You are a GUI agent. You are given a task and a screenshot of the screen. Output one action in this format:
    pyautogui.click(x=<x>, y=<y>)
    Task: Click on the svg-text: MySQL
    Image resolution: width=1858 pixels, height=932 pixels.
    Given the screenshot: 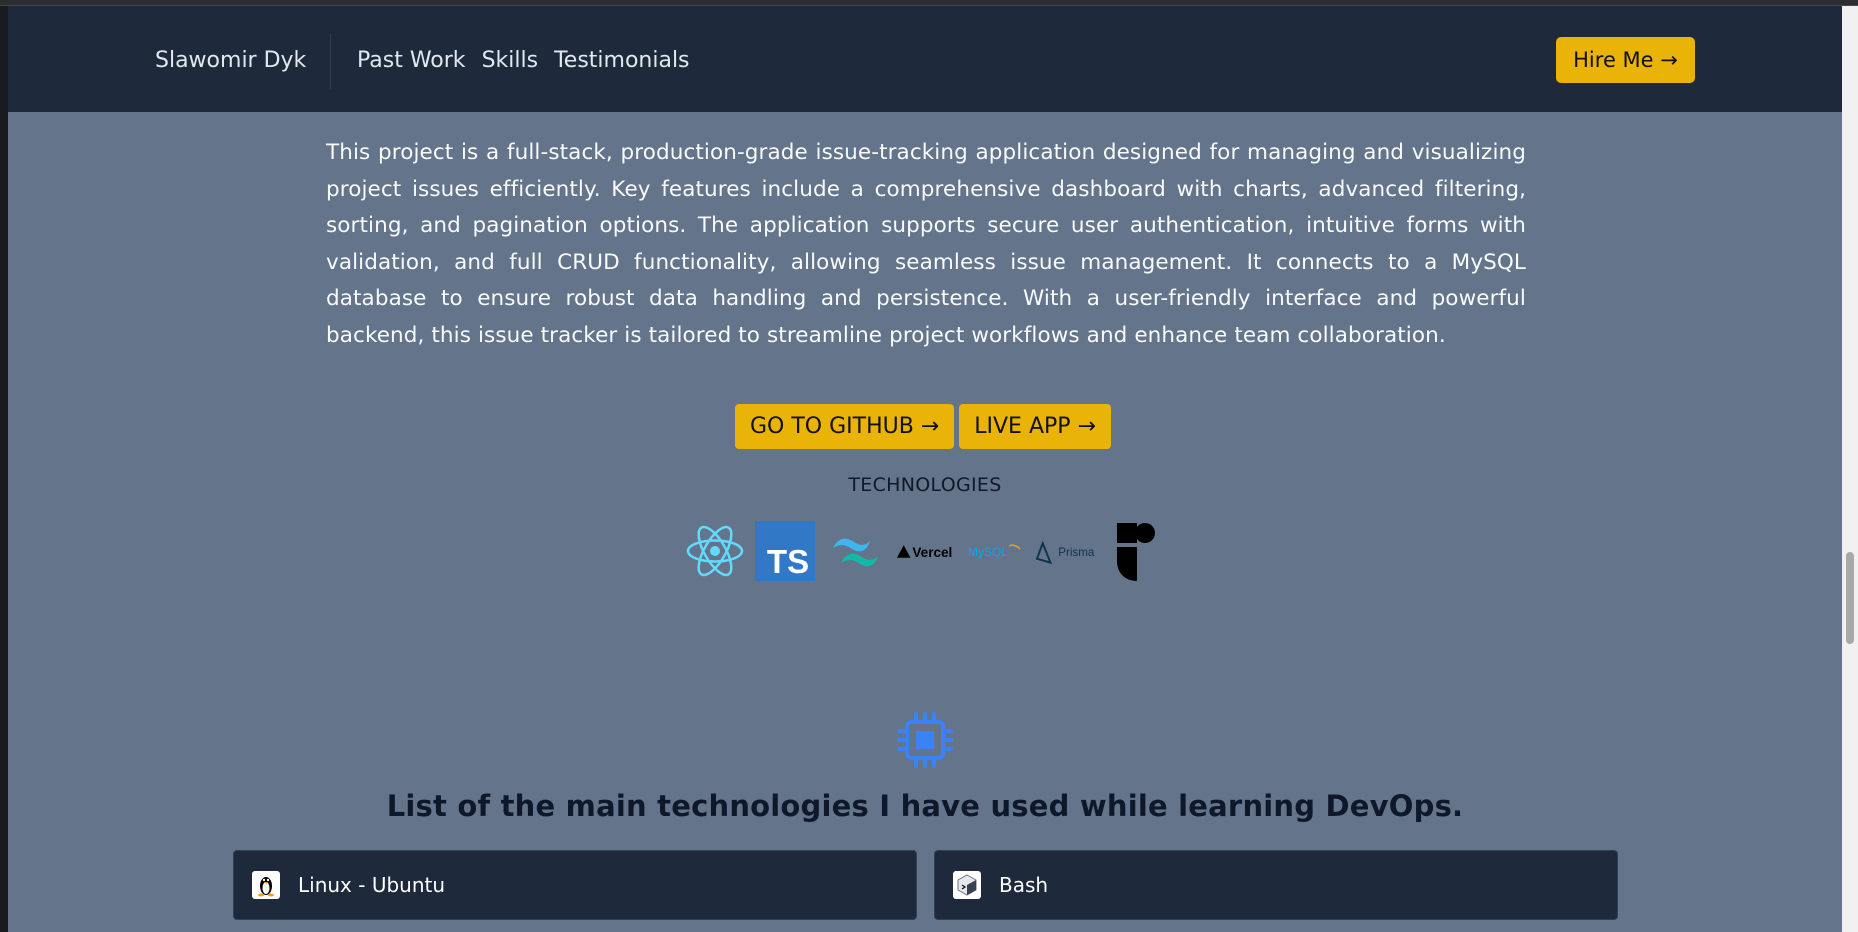 What is the action you would take?
    pyautogui.click(x=988, y=552)
    